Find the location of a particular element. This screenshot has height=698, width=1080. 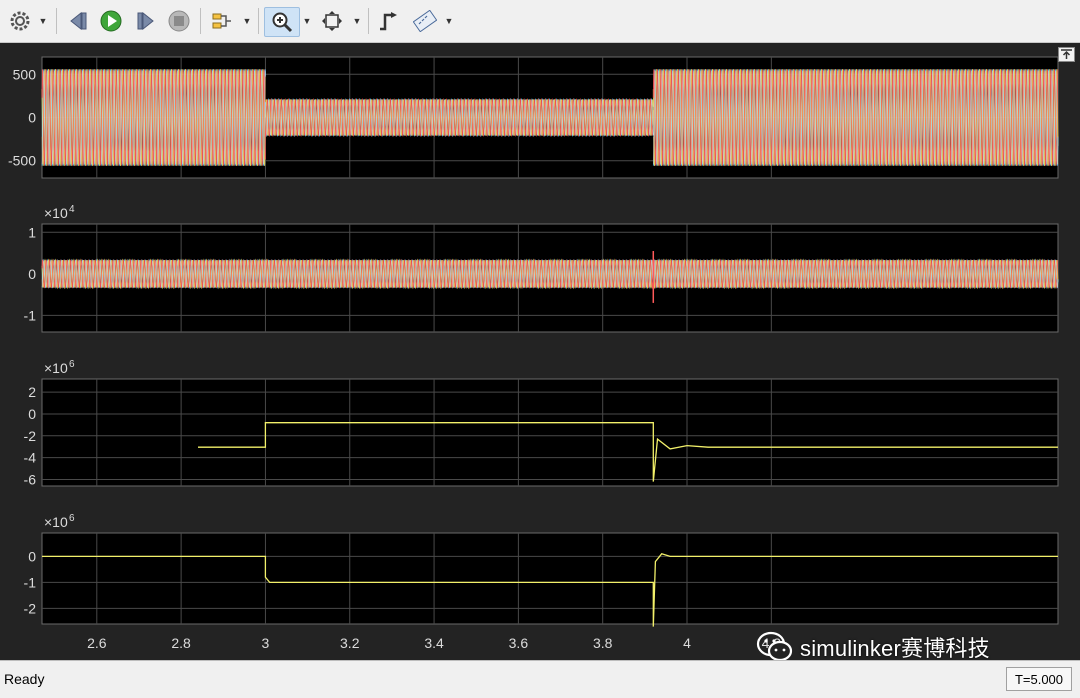

step-forward-icon is located at coordinates (145, 21).